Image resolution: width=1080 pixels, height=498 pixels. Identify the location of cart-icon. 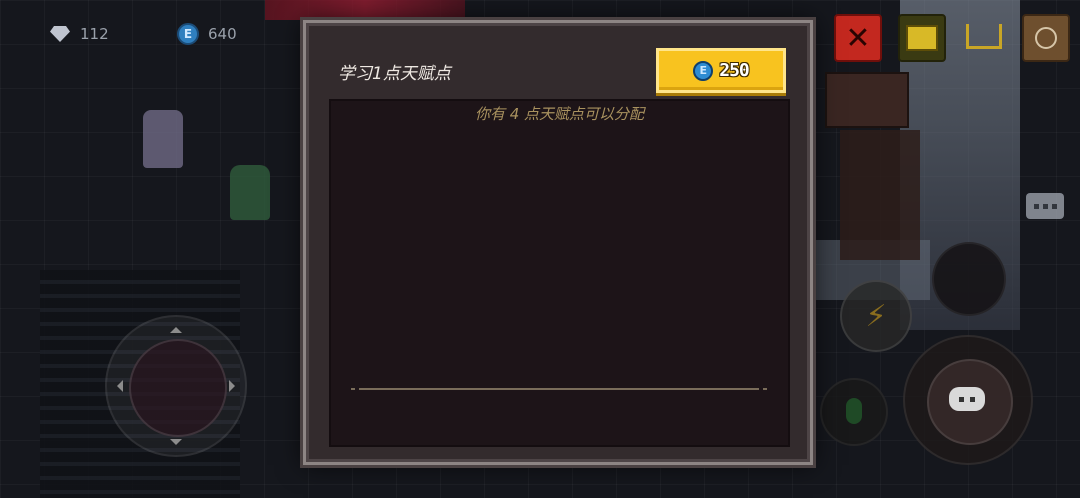
(984, 36).